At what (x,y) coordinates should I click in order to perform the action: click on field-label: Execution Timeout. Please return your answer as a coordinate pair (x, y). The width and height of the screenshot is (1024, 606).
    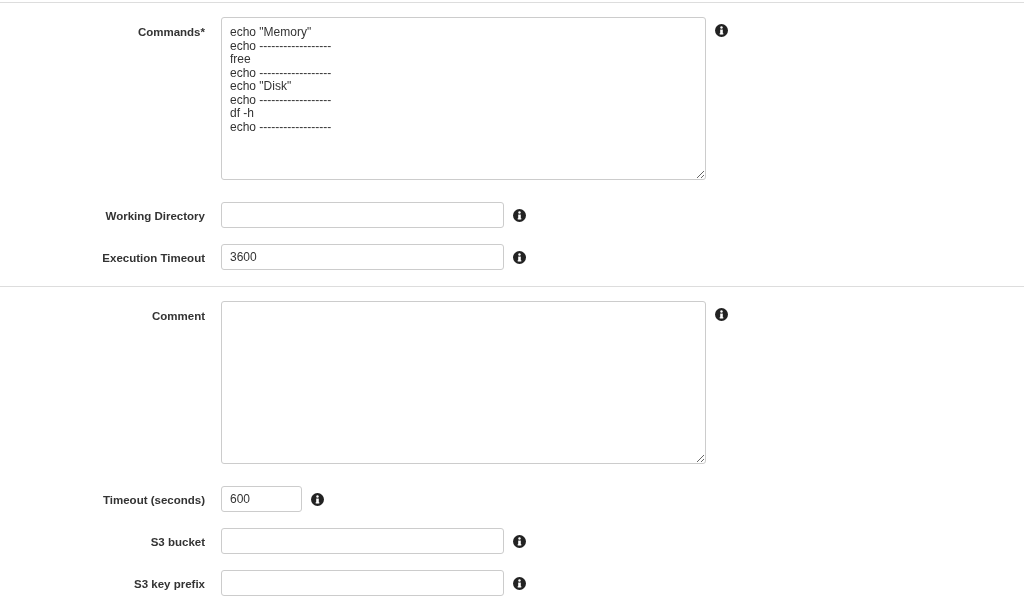
    Looking at the image, I should click on (153, 258).